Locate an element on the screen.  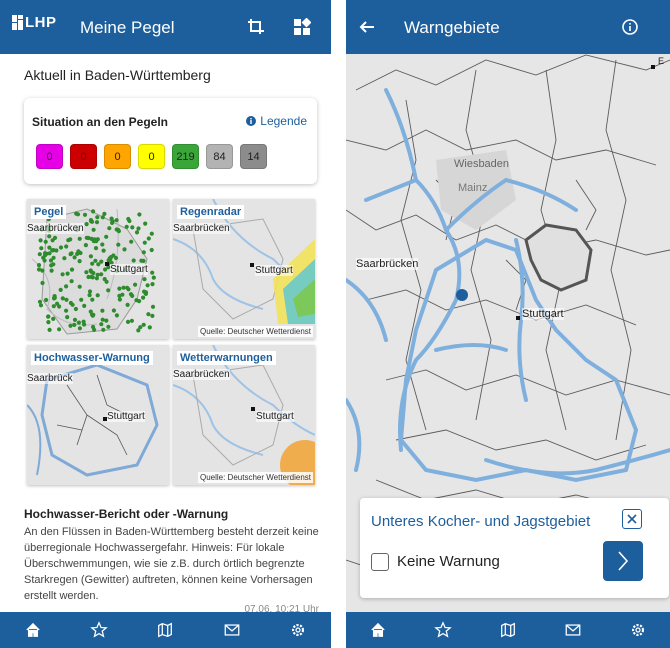
legend-label: Legende is located at coordinates (283, 121).